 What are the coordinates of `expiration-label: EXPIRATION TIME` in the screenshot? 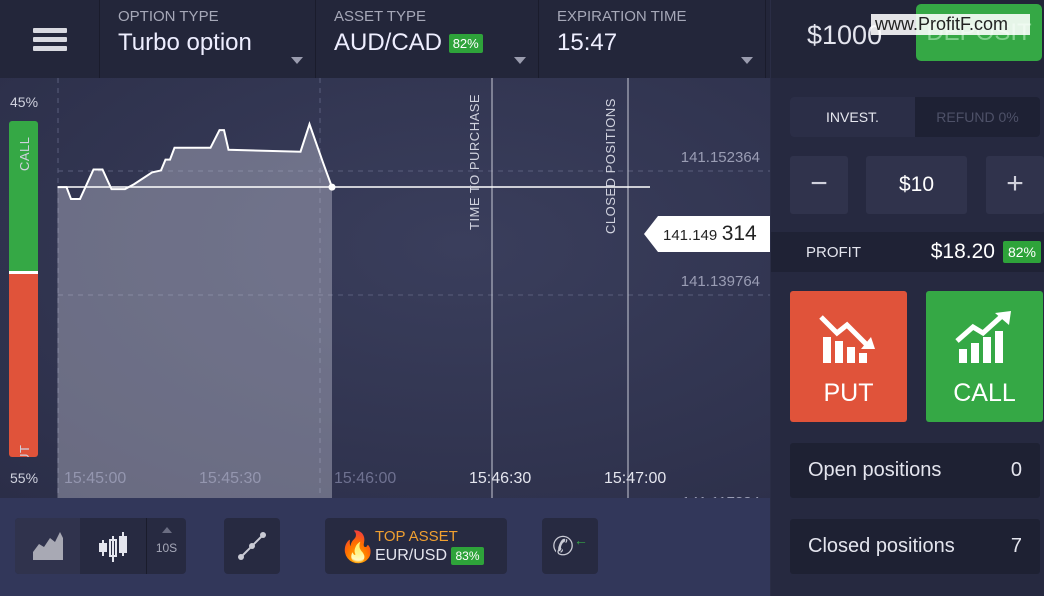 It's located at (622, 16).